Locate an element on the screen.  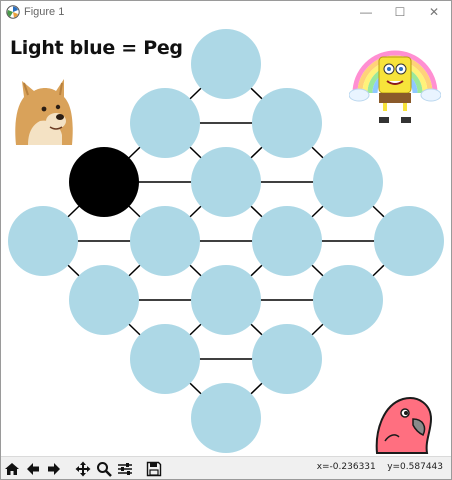
configure-subplots-button is located at coordinates (125, 469).